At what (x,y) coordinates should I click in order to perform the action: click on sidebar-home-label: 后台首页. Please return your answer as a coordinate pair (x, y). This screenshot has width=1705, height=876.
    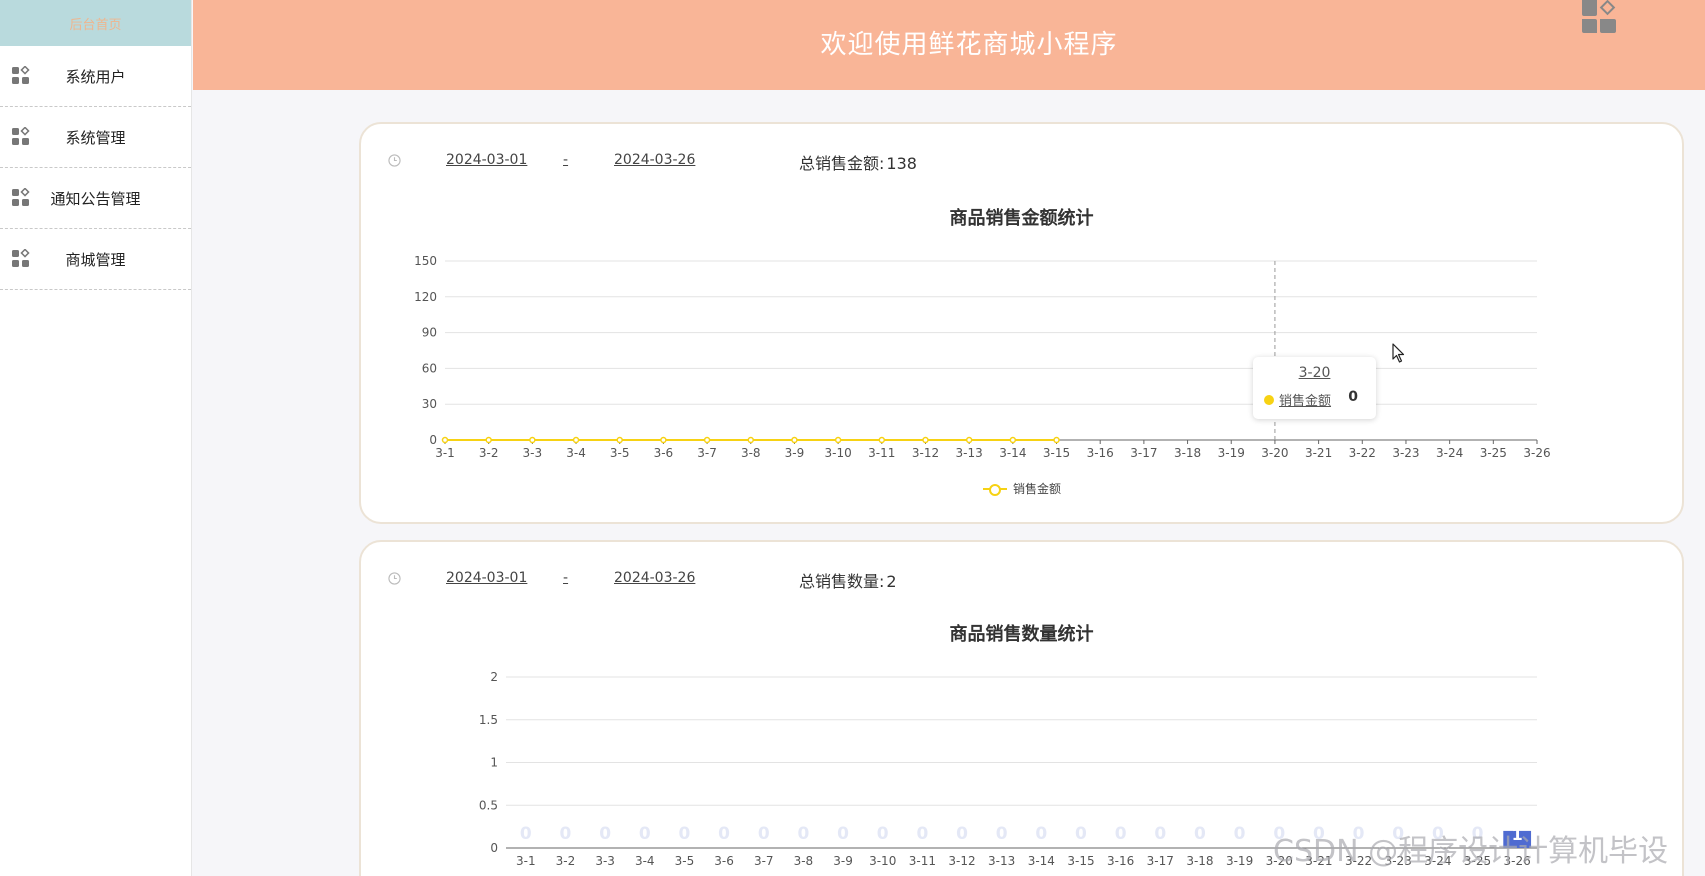
    Looking at the image, I should click on (95, 25).